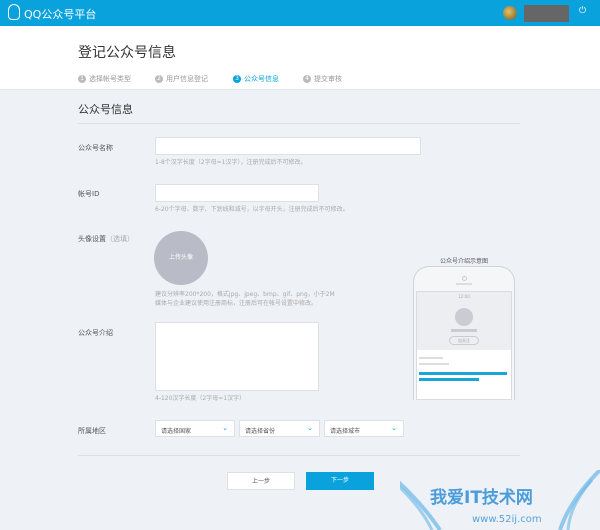 The image size is (600, 530). I want to click on avatar-hint-2: 媒体与企业建议使用注册商标，注册后可在帐号设置中修改。, so click(236, 303).